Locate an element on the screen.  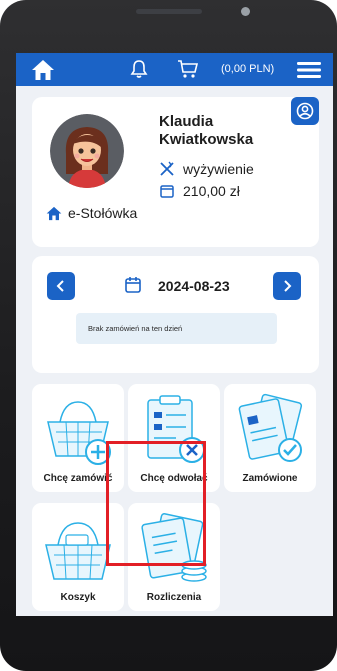
home-icon is located at coordinates (43, 70).